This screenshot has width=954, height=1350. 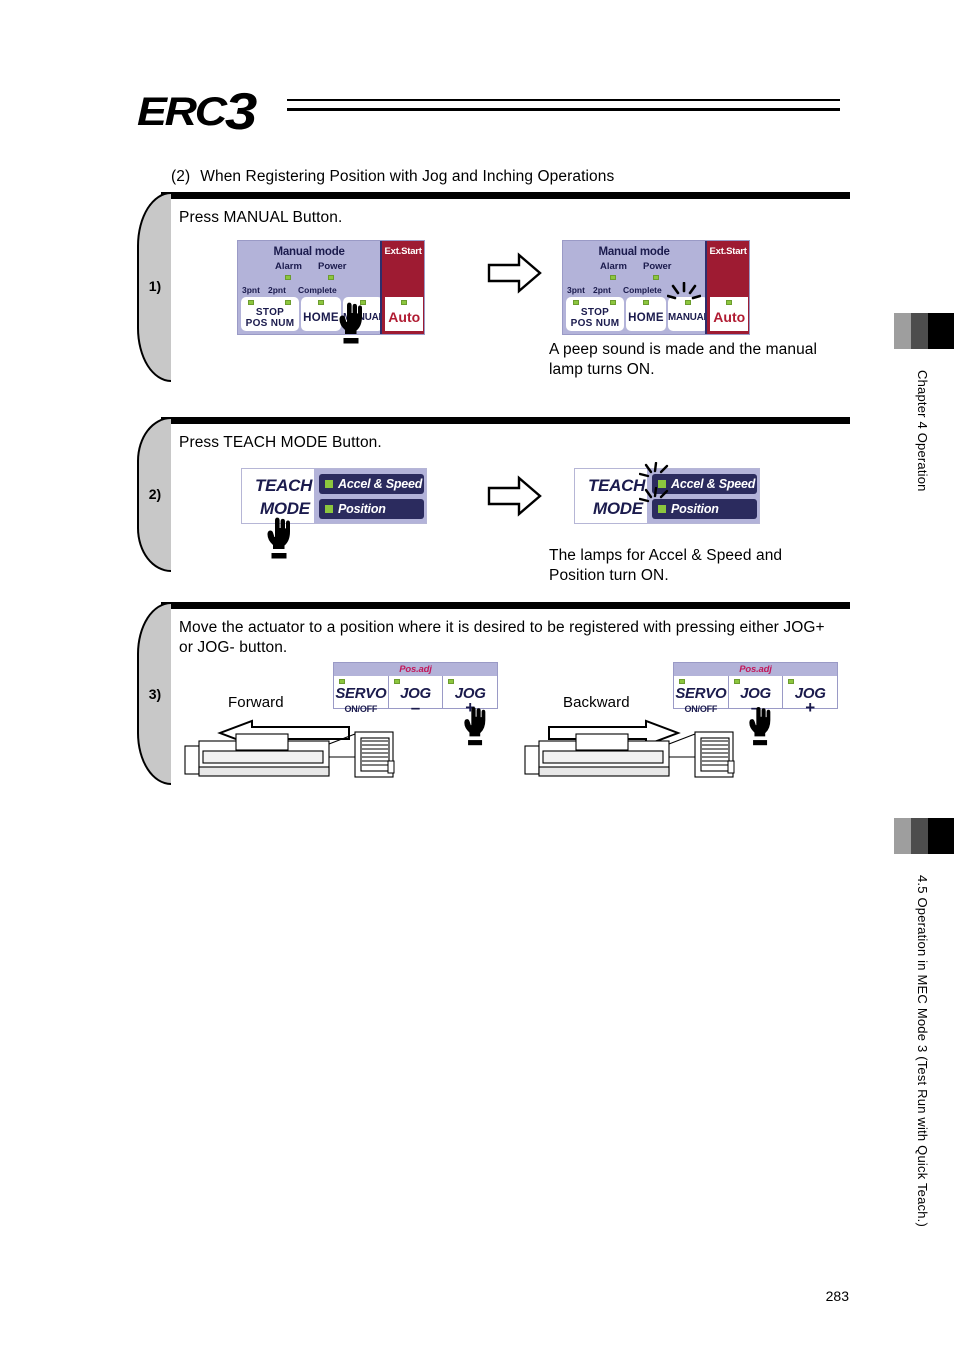 What do you see at coordinates (321, 318) in the screenshot?
I see `home-button-label: HOME` at bounding box center [321, 318].